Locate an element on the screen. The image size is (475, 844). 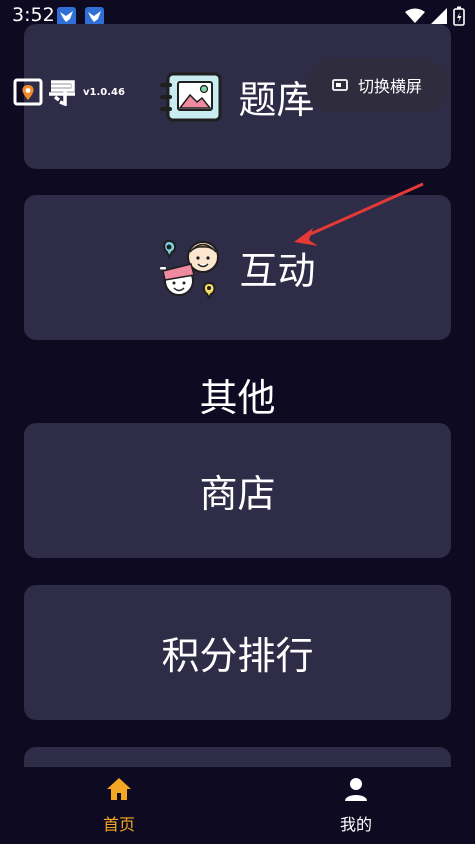
points-ranking-label: 积分排行 is located at coordinates (237, 656).